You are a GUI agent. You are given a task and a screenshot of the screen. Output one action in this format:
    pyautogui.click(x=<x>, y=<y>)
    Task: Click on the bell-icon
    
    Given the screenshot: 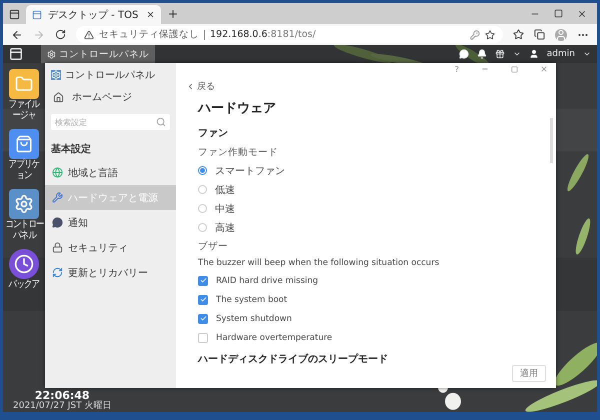 What is the action you would take?
    pyautogui.click(x=481, y=54)
    